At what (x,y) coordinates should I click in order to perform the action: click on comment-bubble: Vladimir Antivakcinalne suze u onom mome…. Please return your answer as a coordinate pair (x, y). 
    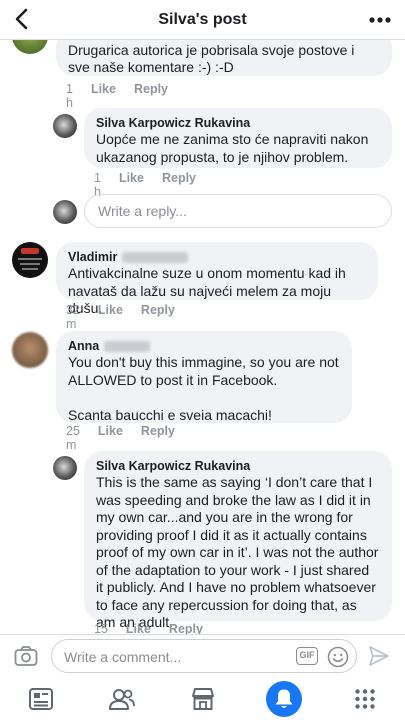
    Looking at the image, I should click on (217, 279).